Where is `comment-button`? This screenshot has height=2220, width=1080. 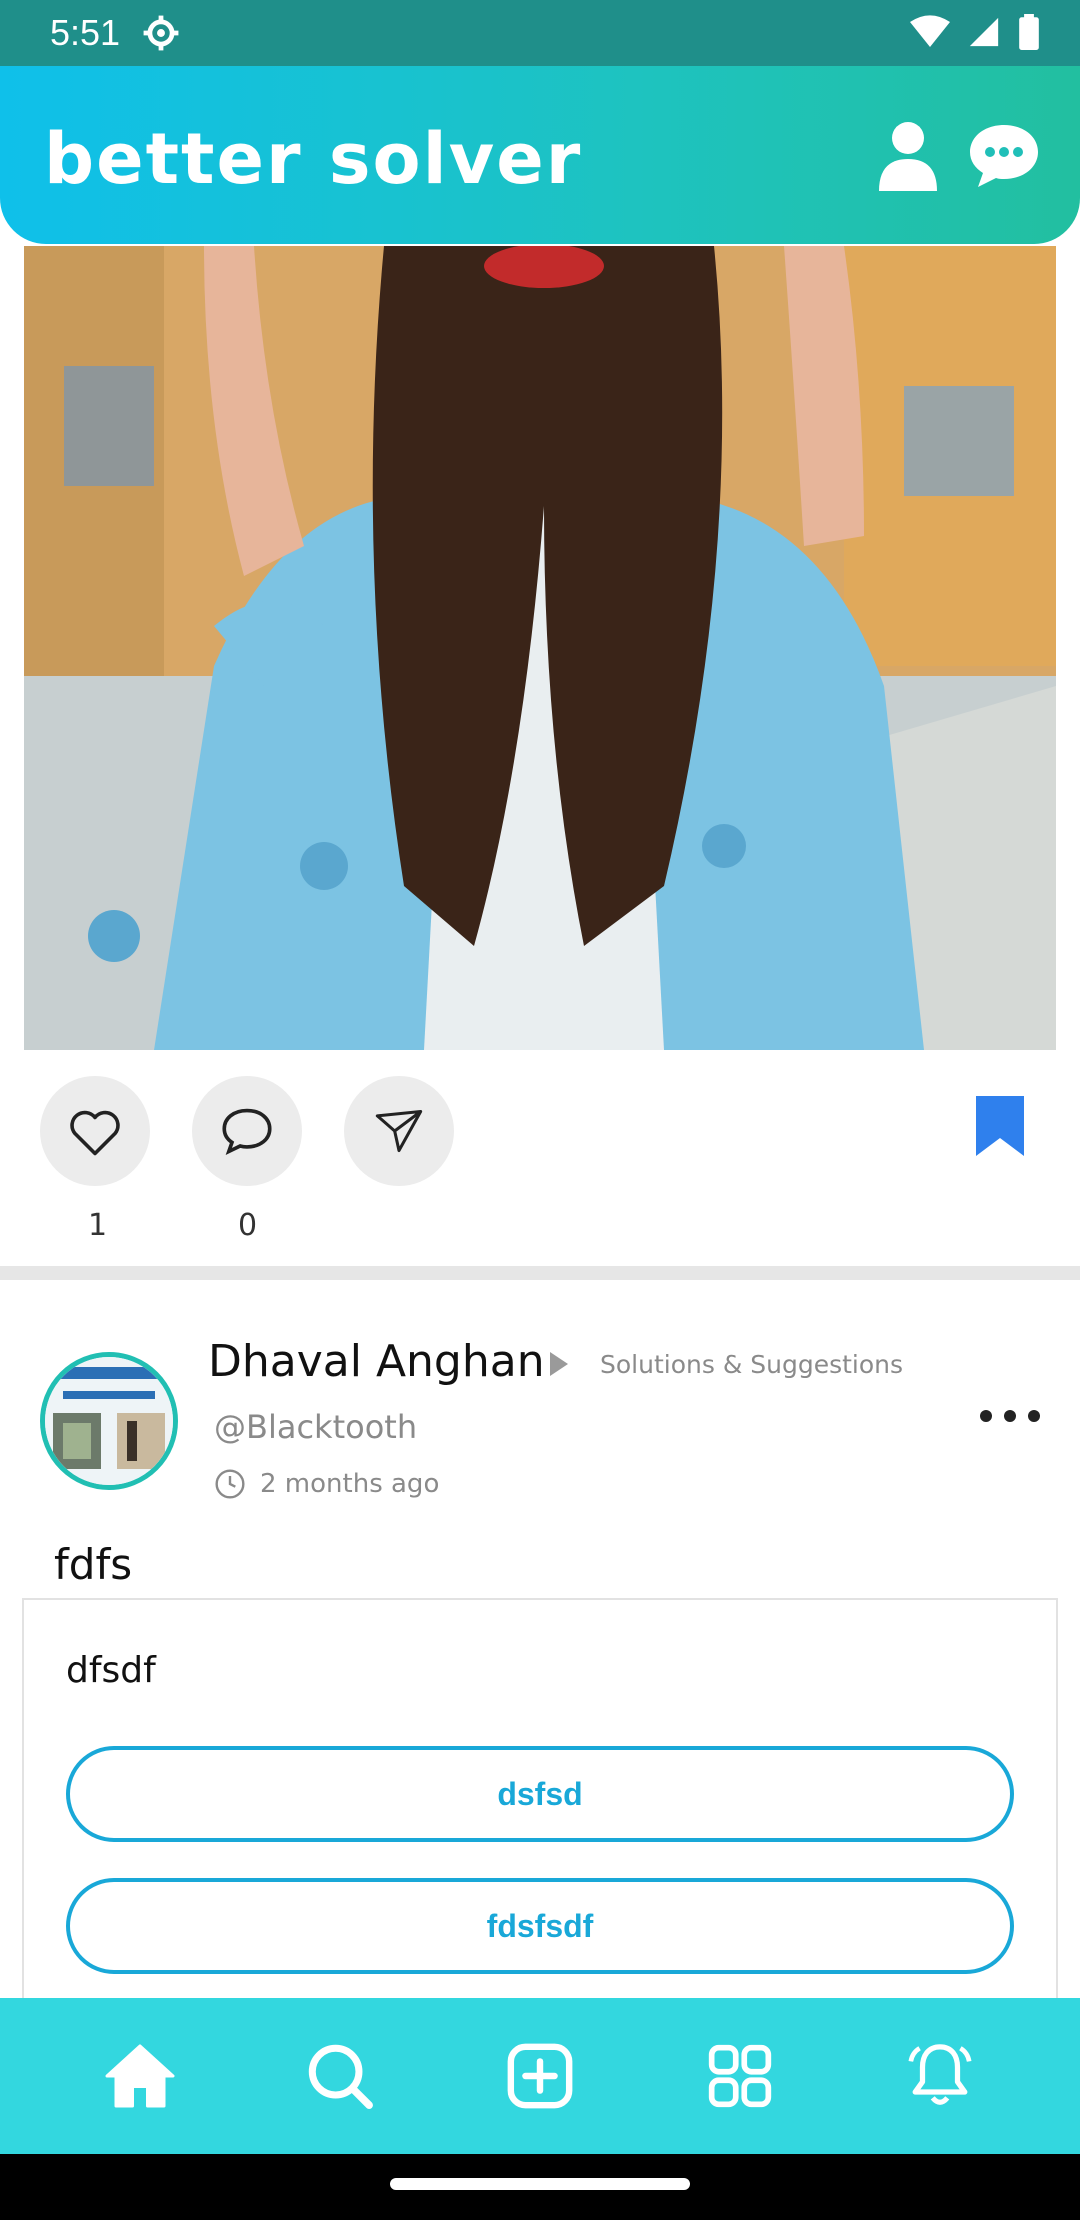
comment-button is located at coordinates (247, 1131).